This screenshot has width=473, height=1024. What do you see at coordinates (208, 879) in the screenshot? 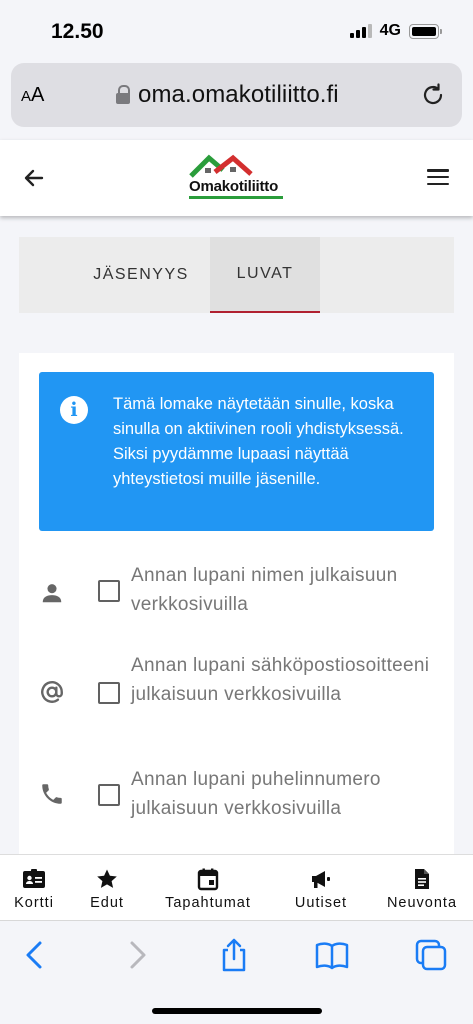
I see `calendar-icon` at bounding box center [208, 879].